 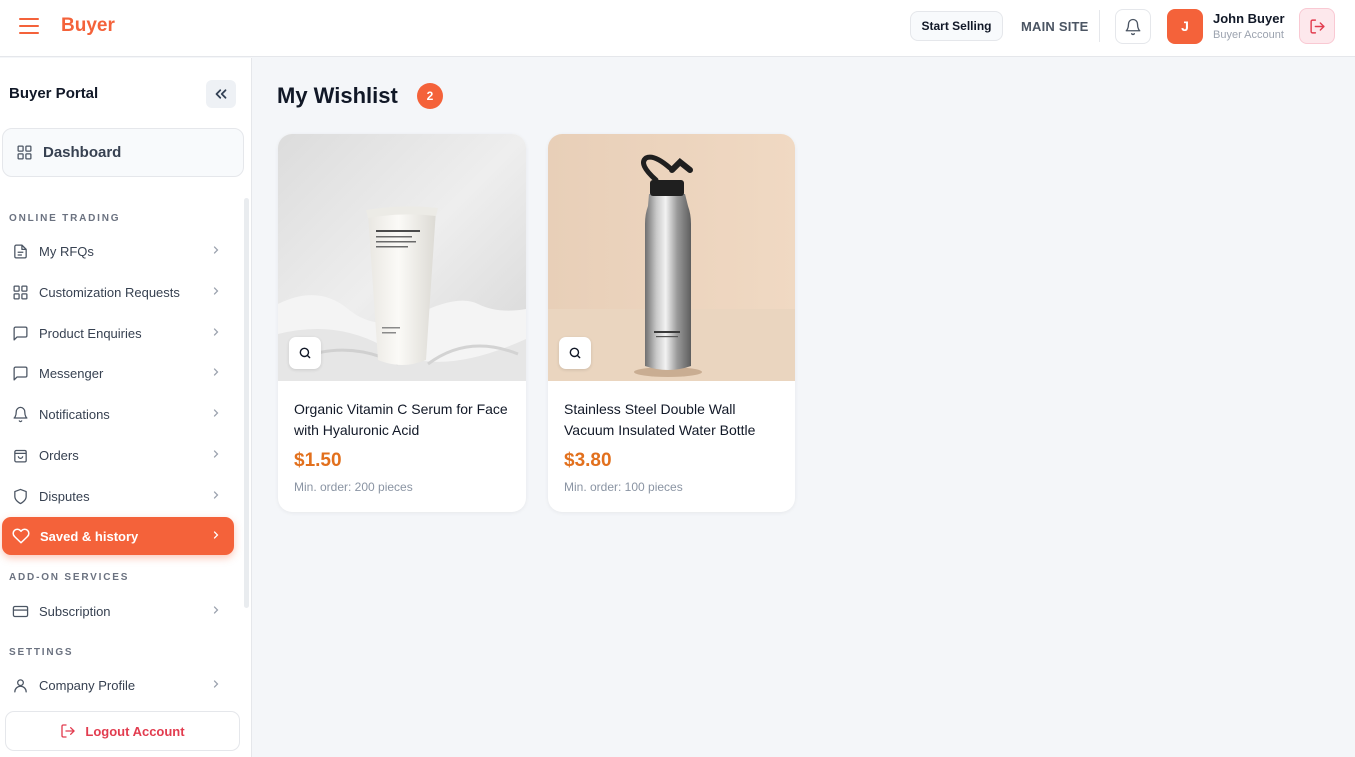 I want to click on sidebar-item-company-profile: Company Profile, so click(x=118, y=685).